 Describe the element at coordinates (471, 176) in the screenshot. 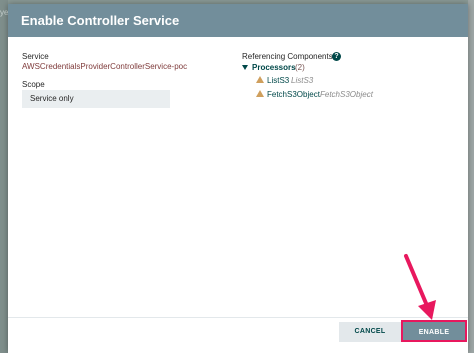

I see `background-canvas-right` at that location.